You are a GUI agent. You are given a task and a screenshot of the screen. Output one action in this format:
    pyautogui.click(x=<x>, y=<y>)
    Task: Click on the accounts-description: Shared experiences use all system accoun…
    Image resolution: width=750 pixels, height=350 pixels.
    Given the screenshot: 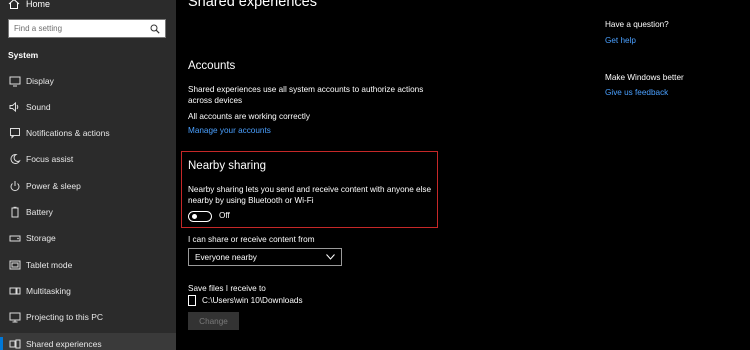 What is the action you would take?
    pyautogui.click(x=306, y=95)
    